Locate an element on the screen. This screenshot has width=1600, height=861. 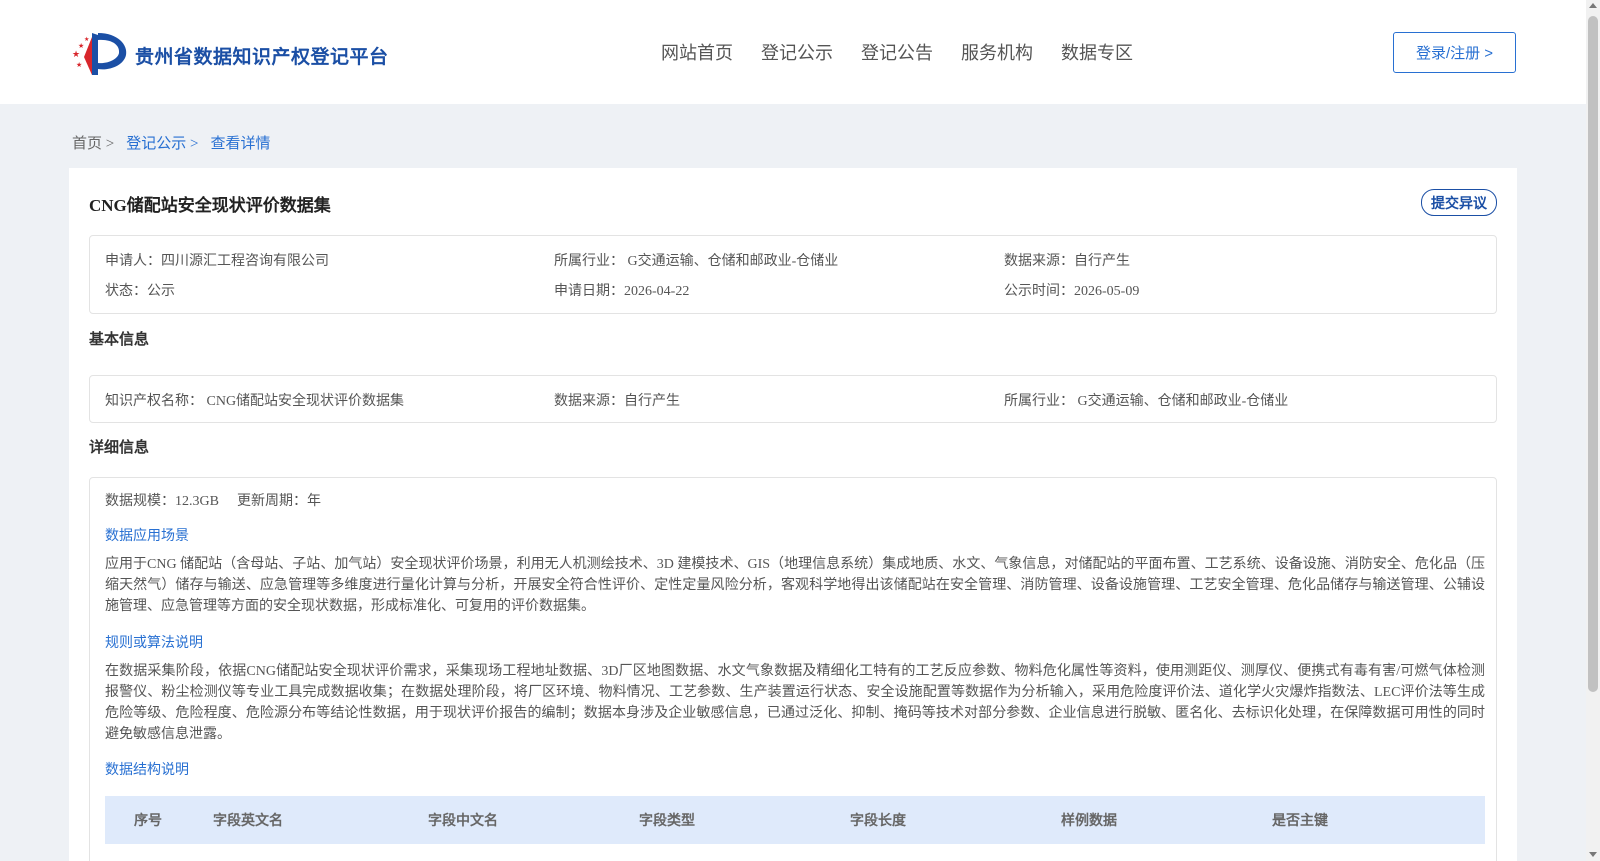
data-scale-field: 数据规模：12.3GB is located at coordinates (162, 501).